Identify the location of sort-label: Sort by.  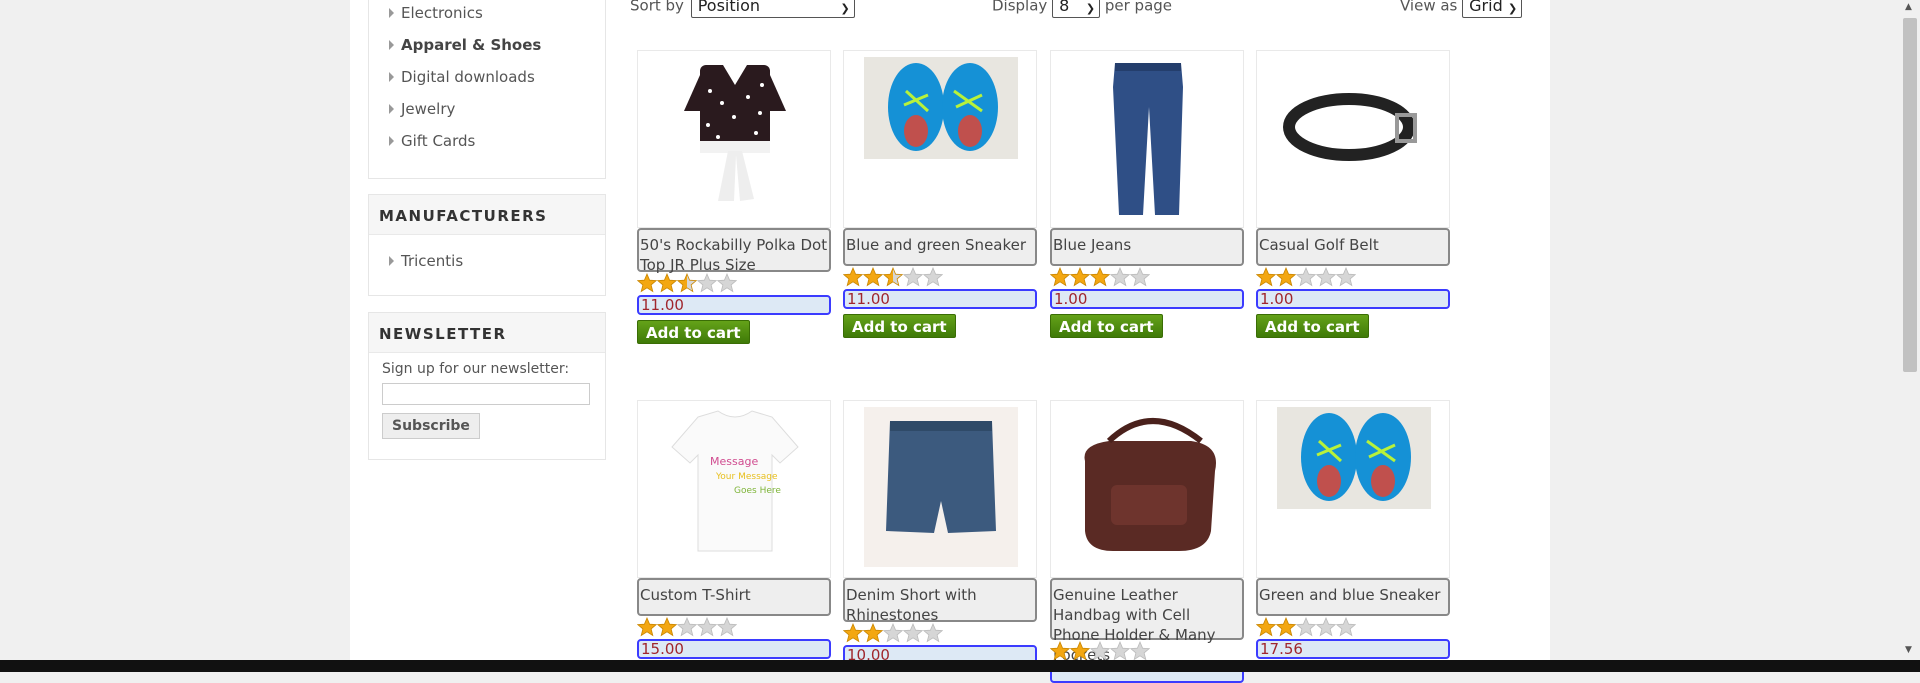
(657, 7).